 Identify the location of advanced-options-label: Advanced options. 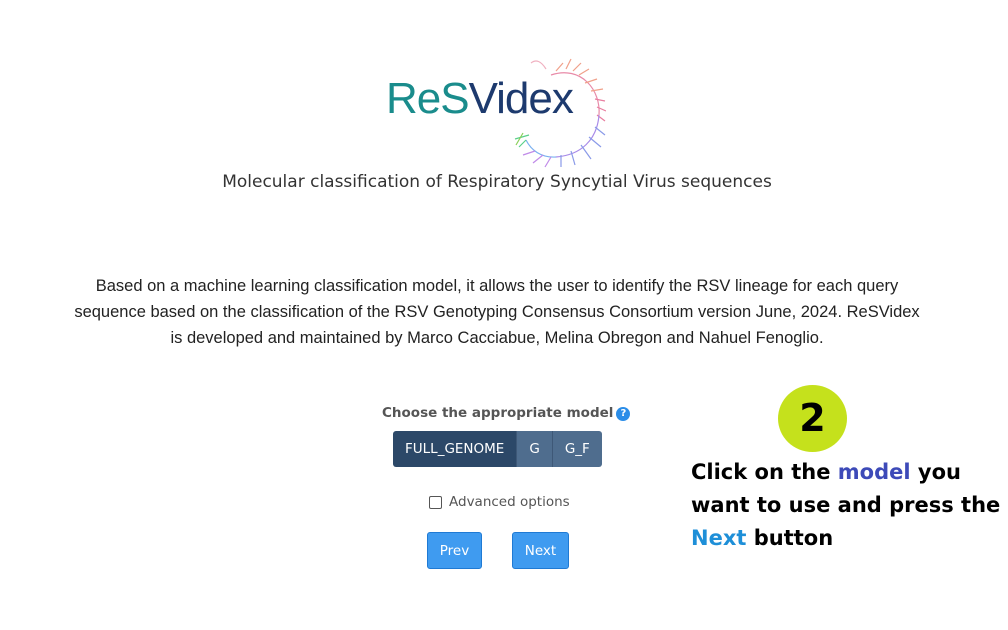
(509, 502).